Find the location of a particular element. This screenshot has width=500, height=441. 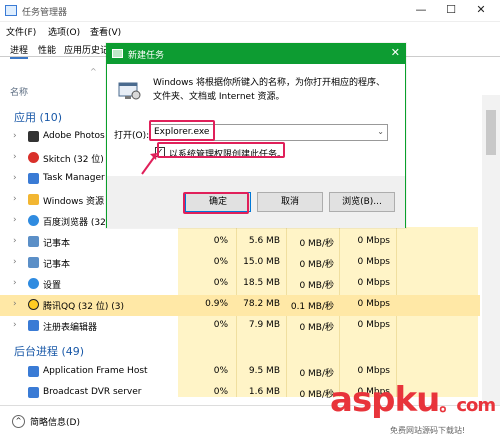

menu-file: 文件(F) is located at coordinates (21, 31).